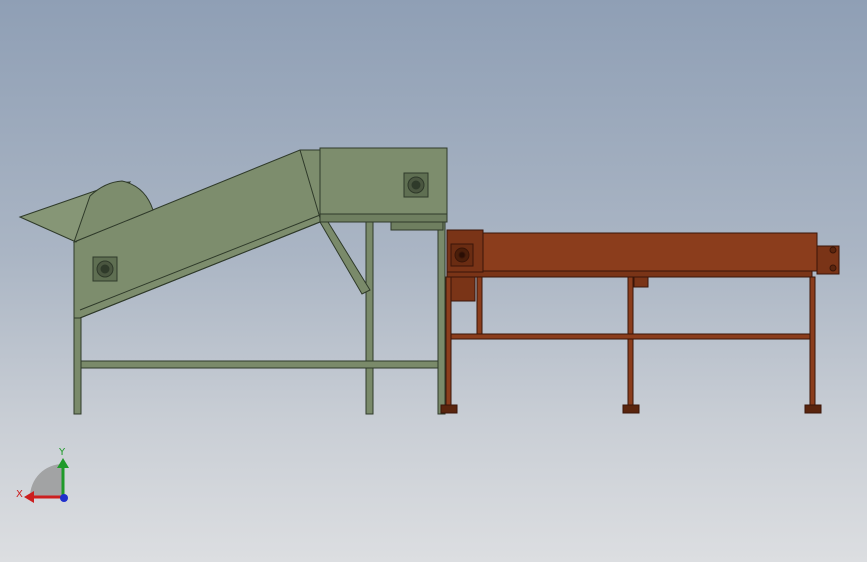 This screenshot has width=867, height=562. I want to click on z-axis-dot, so click(64, 498).